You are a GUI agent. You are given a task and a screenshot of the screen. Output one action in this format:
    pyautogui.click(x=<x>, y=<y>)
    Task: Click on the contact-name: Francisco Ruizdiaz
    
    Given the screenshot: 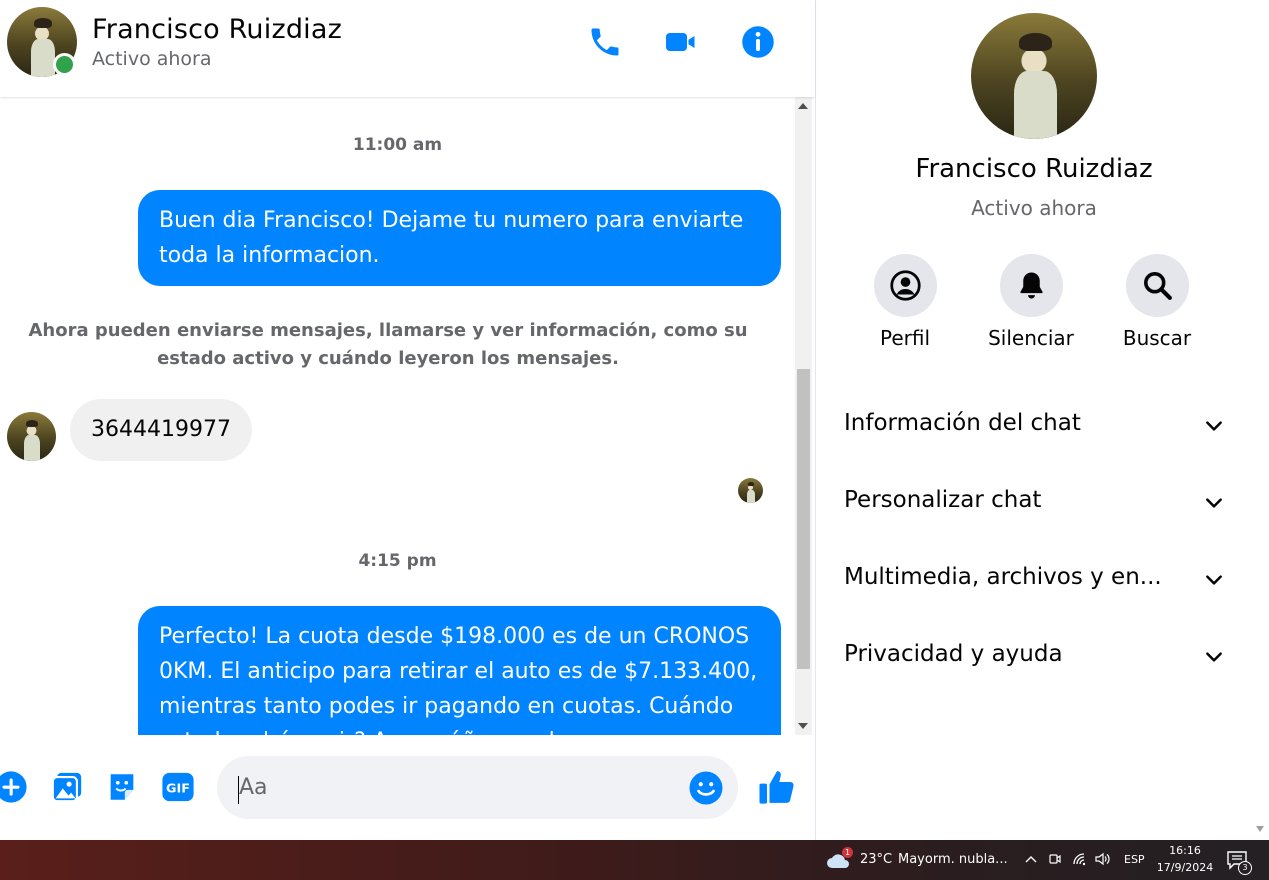 What is the action you would take?
    pyautogui.click(x=217, y=29)
    